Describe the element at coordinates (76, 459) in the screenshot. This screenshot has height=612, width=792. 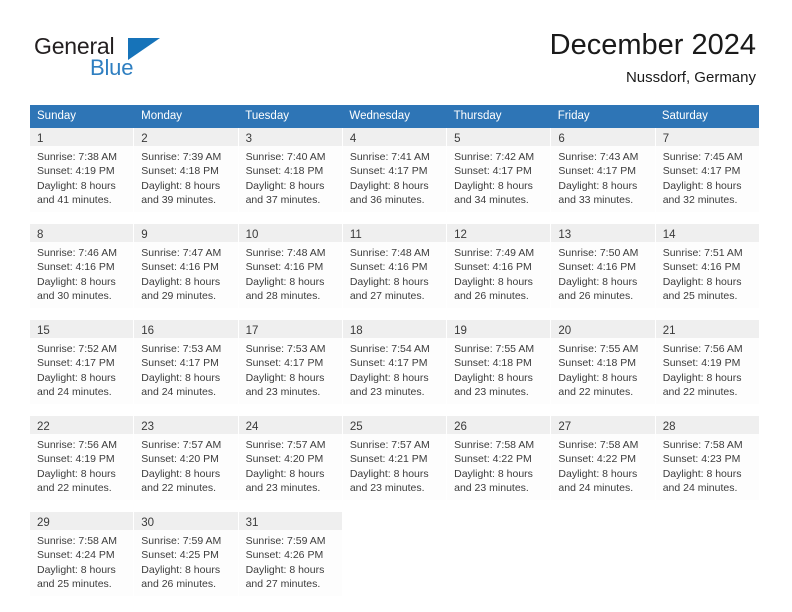
I see `sunset-text: Sunset: 4:19 PM` at that location.